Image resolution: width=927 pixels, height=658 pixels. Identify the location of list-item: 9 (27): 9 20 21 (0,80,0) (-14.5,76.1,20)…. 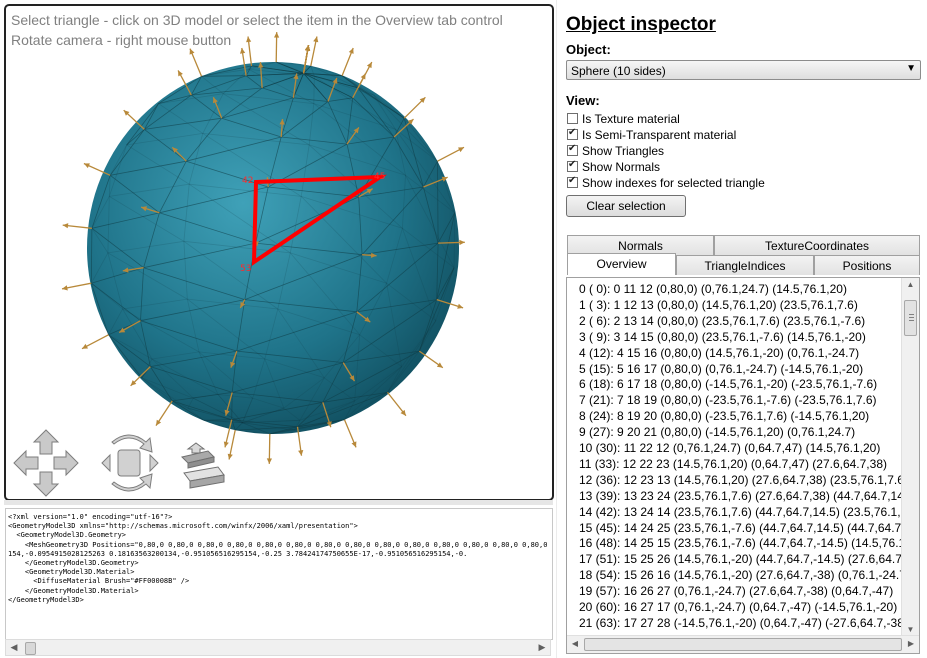
(717, 432).